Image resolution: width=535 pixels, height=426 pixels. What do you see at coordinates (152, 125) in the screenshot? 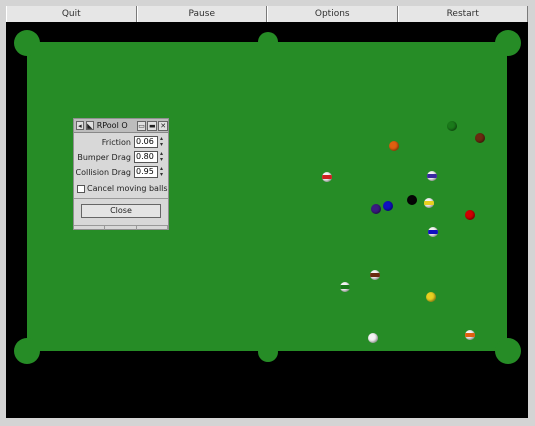
I see `maximize-icon: ▬` at bounding box center [152, 125].